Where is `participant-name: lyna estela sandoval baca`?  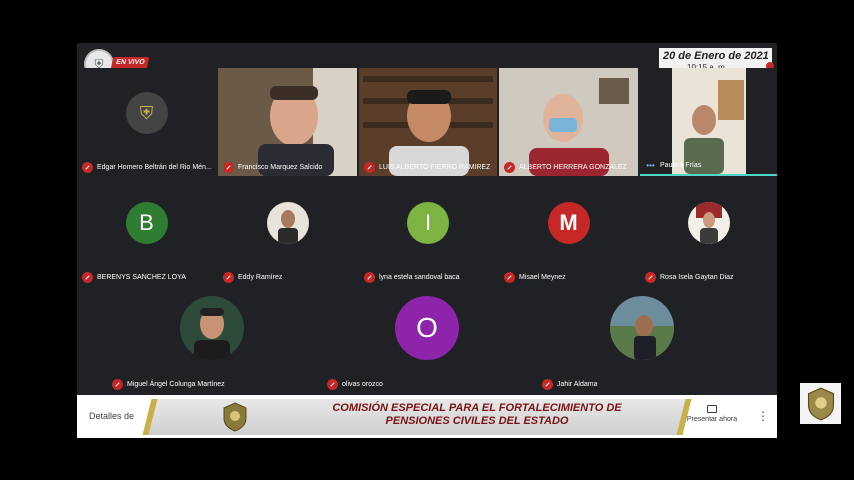 participant-name: lyna estela sandoval baca is located at coordinates (419, 277).